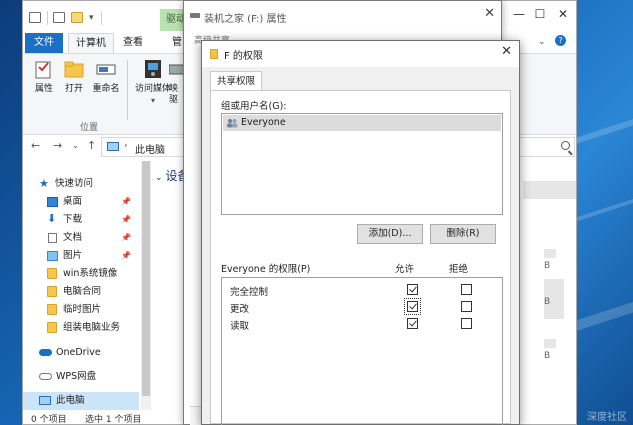 The height and width of the screenshot is (425, 633). What do you see at coordinates (43, 89) in the screenshot?
I see `properties-label: 属性` at bounding box center [43, 89].